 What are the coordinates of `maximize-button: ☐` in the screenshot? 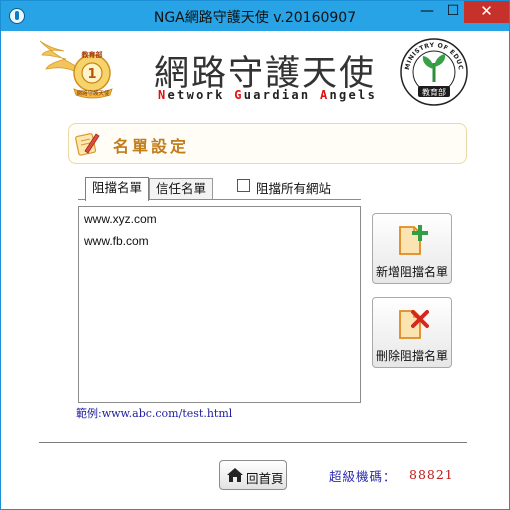 It's located at (453, 12).